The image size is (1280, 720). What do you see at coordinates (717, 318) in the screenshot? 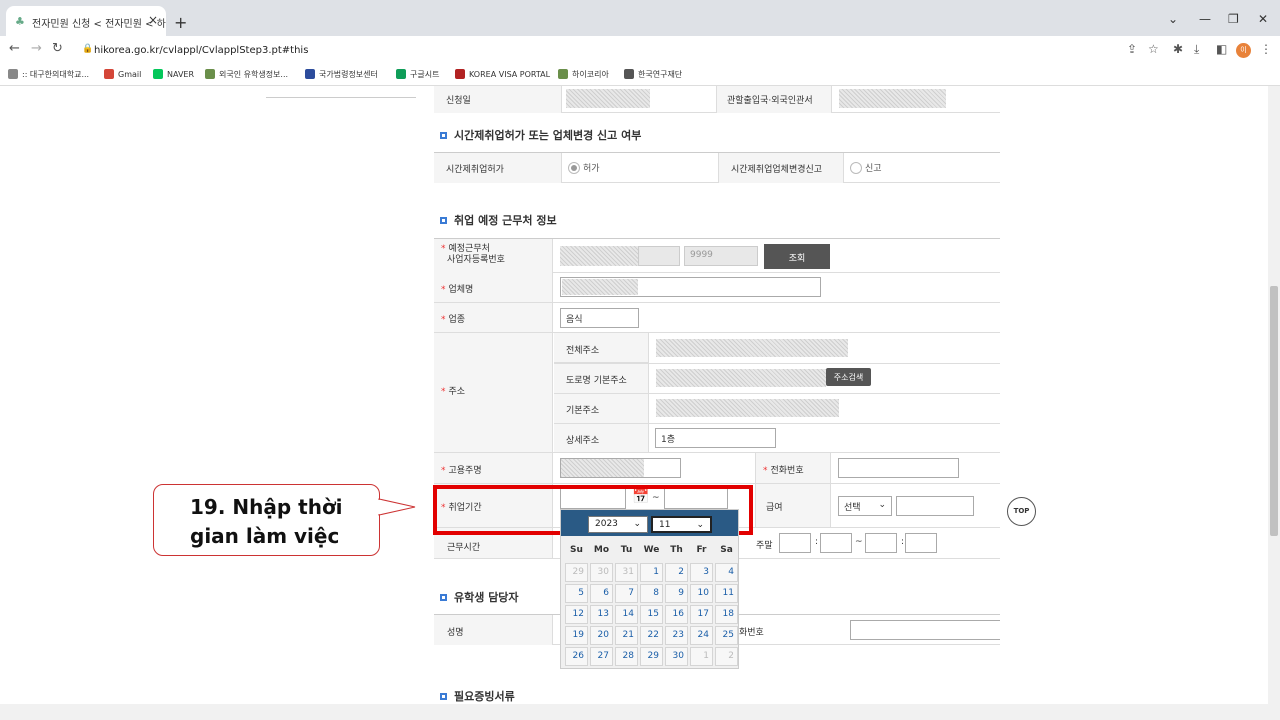
I see `industry-row: 업종 음식` at bounding box center [717, 318].